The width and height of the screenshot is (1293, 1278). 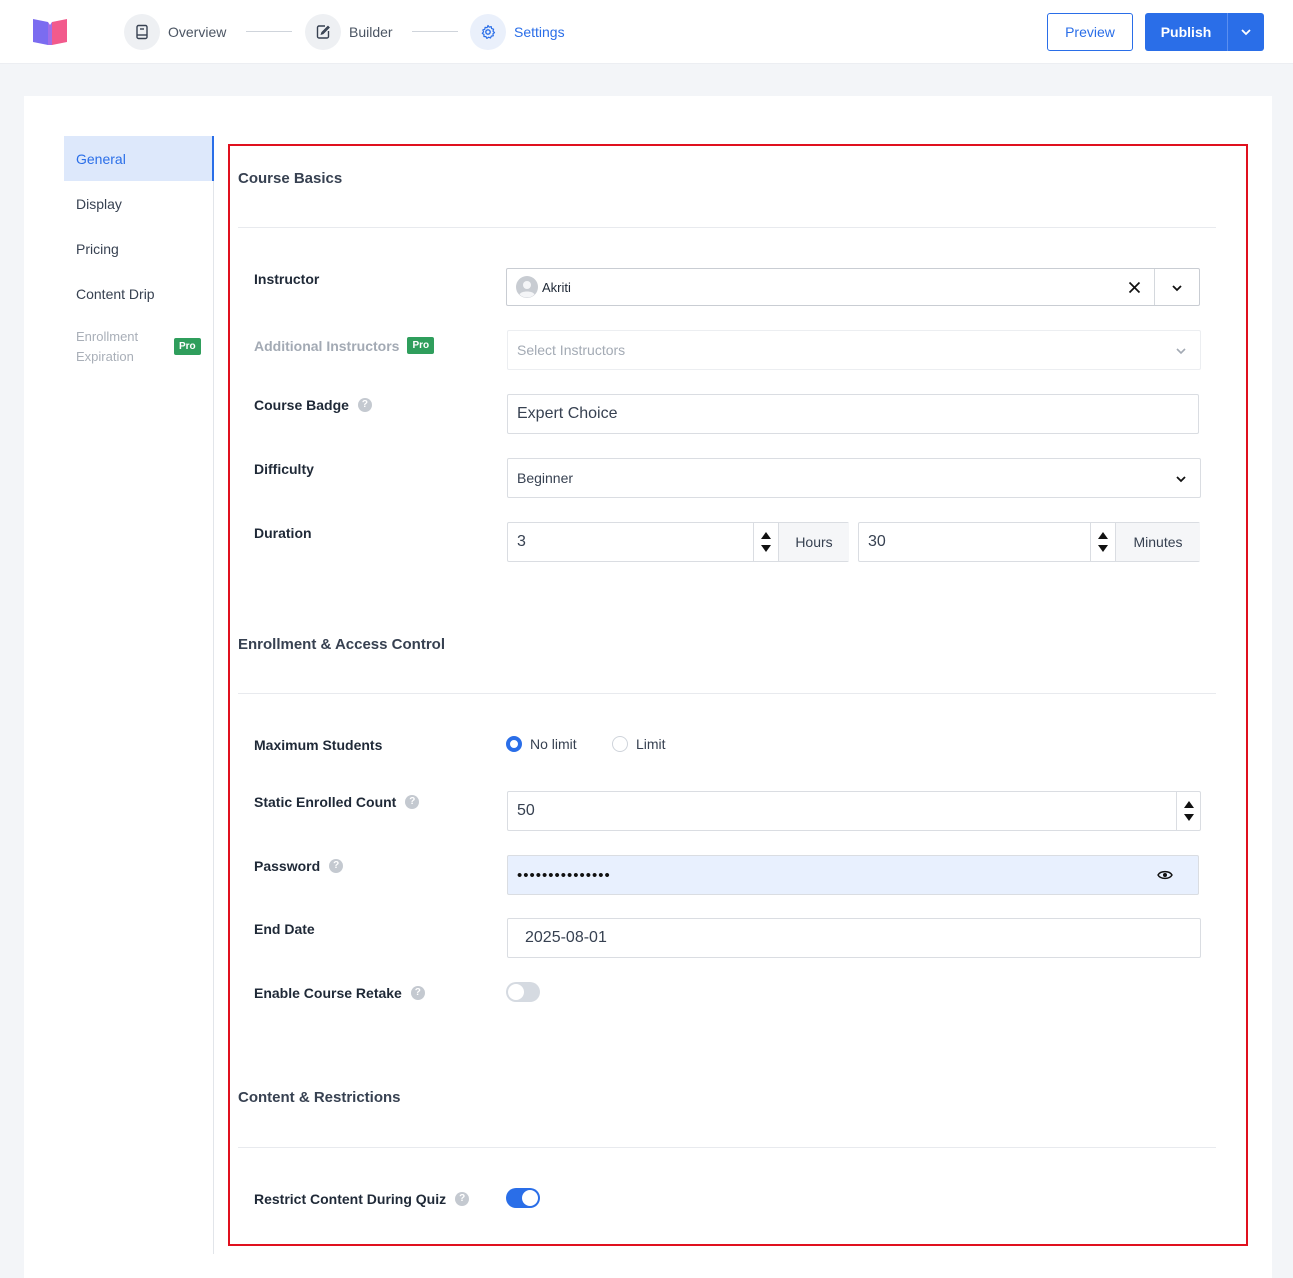 I want to click on close-icon, so click(x=1134, y=287).